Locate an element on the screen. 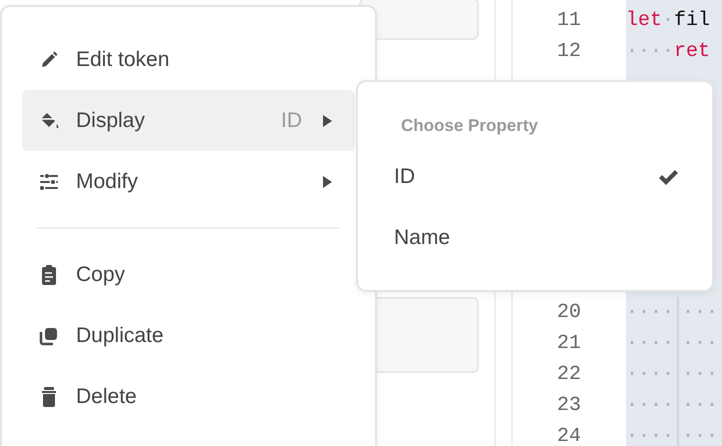  menu-item: Display ID is located at coordinates (188, 120).